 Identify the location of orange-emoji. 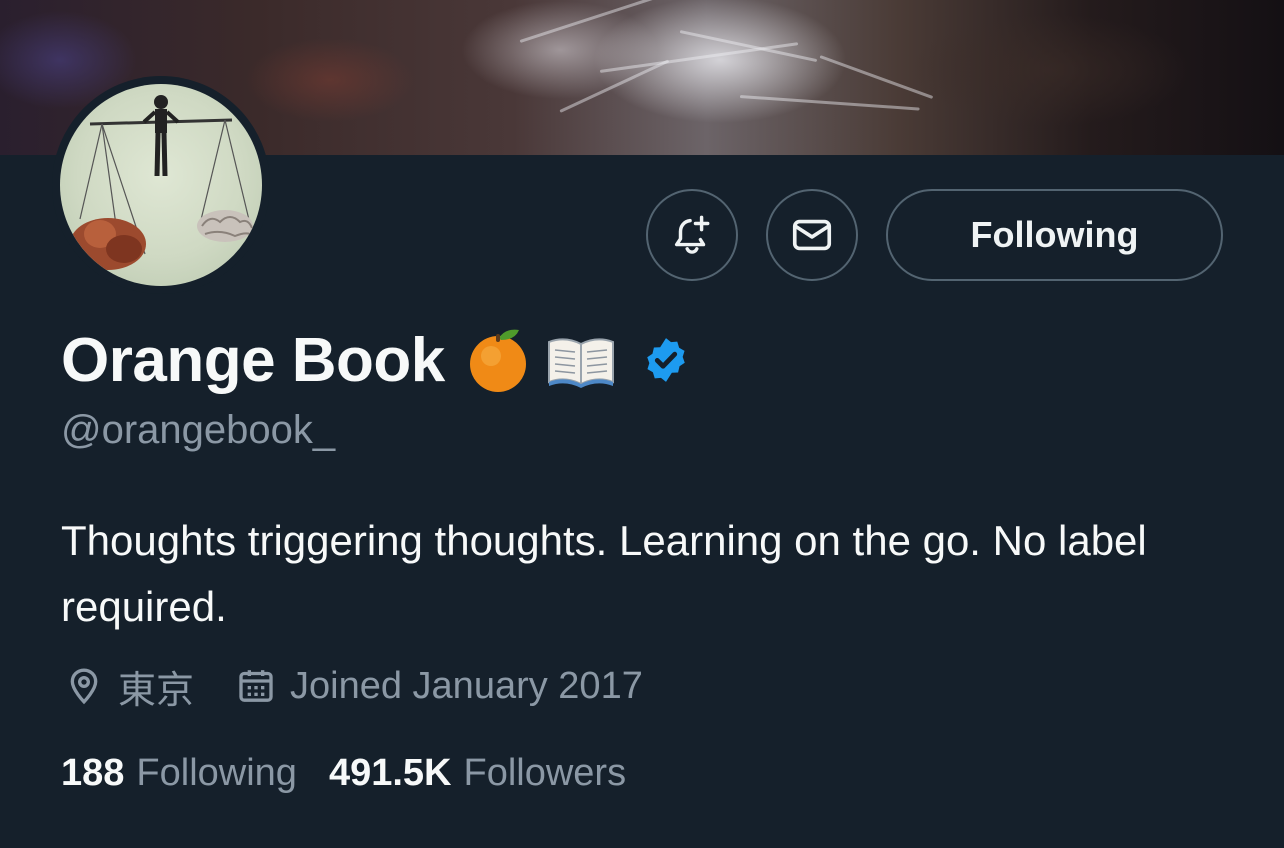
(499, 360).